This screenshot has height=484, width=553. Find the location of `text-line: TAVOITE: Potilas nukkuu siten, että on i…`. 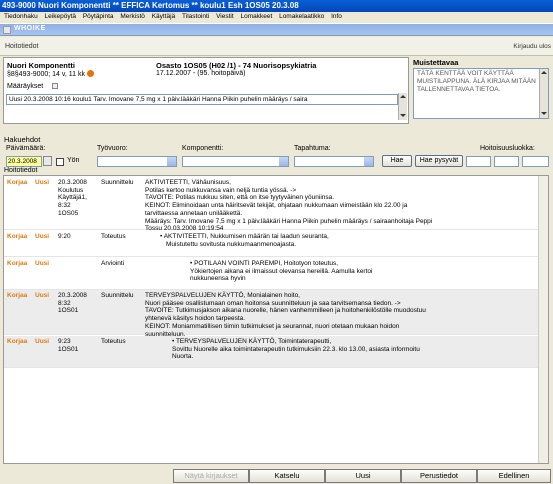

text-line: TAVOITE: Potilas nukkuu siten, että on i… is located at coordinates (240, 198).